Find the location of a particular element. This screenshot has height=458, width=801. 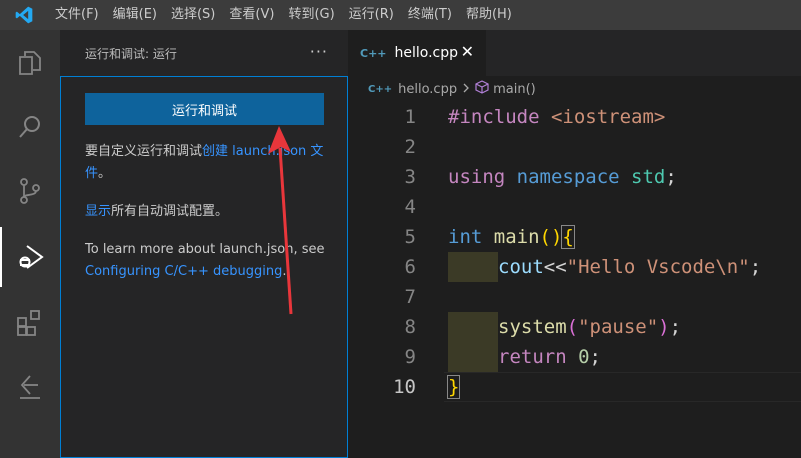

line-number: 2 is located at coordinates (410, 147).